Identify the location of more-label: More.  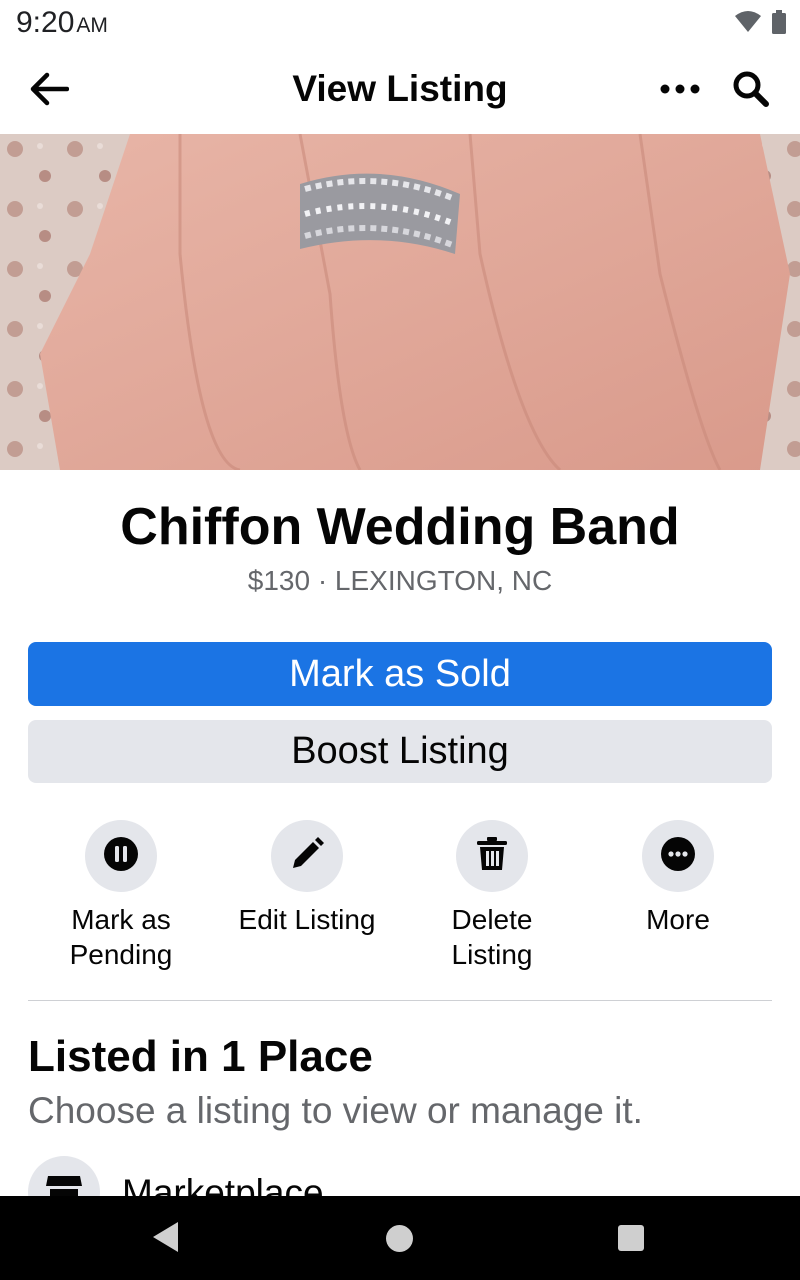
(678, 919).